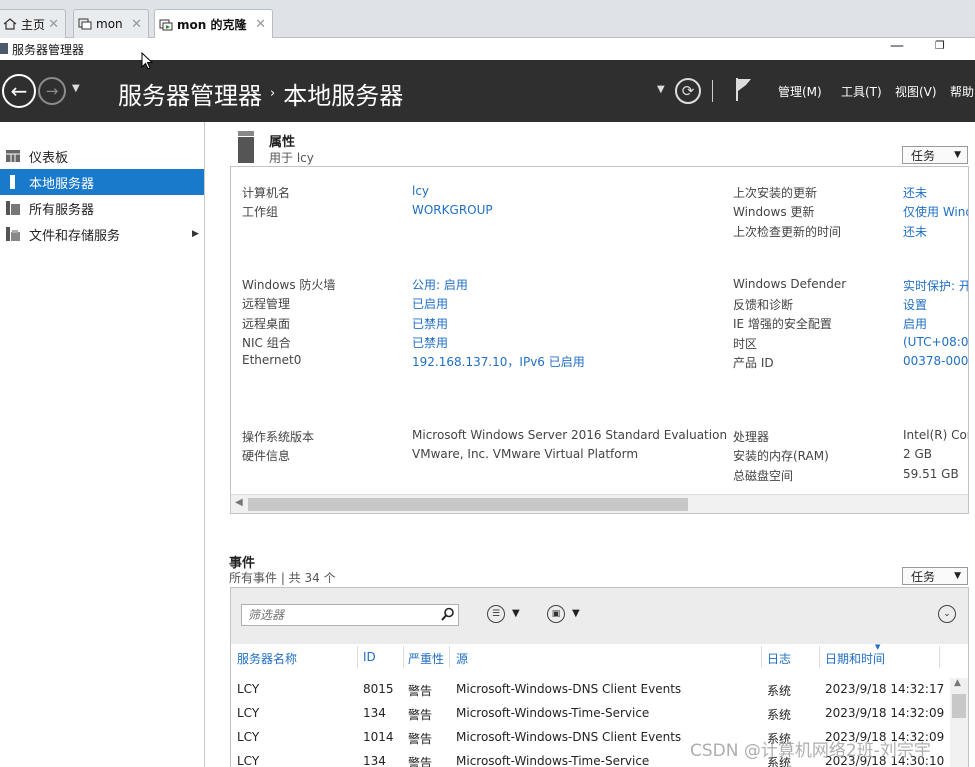 Image resolution: width=975 pixels, height=767 pixels. Describe the element at coordinates (239, 502) in the screenshot. I see `scroll-left-icon: ◀` at that location.